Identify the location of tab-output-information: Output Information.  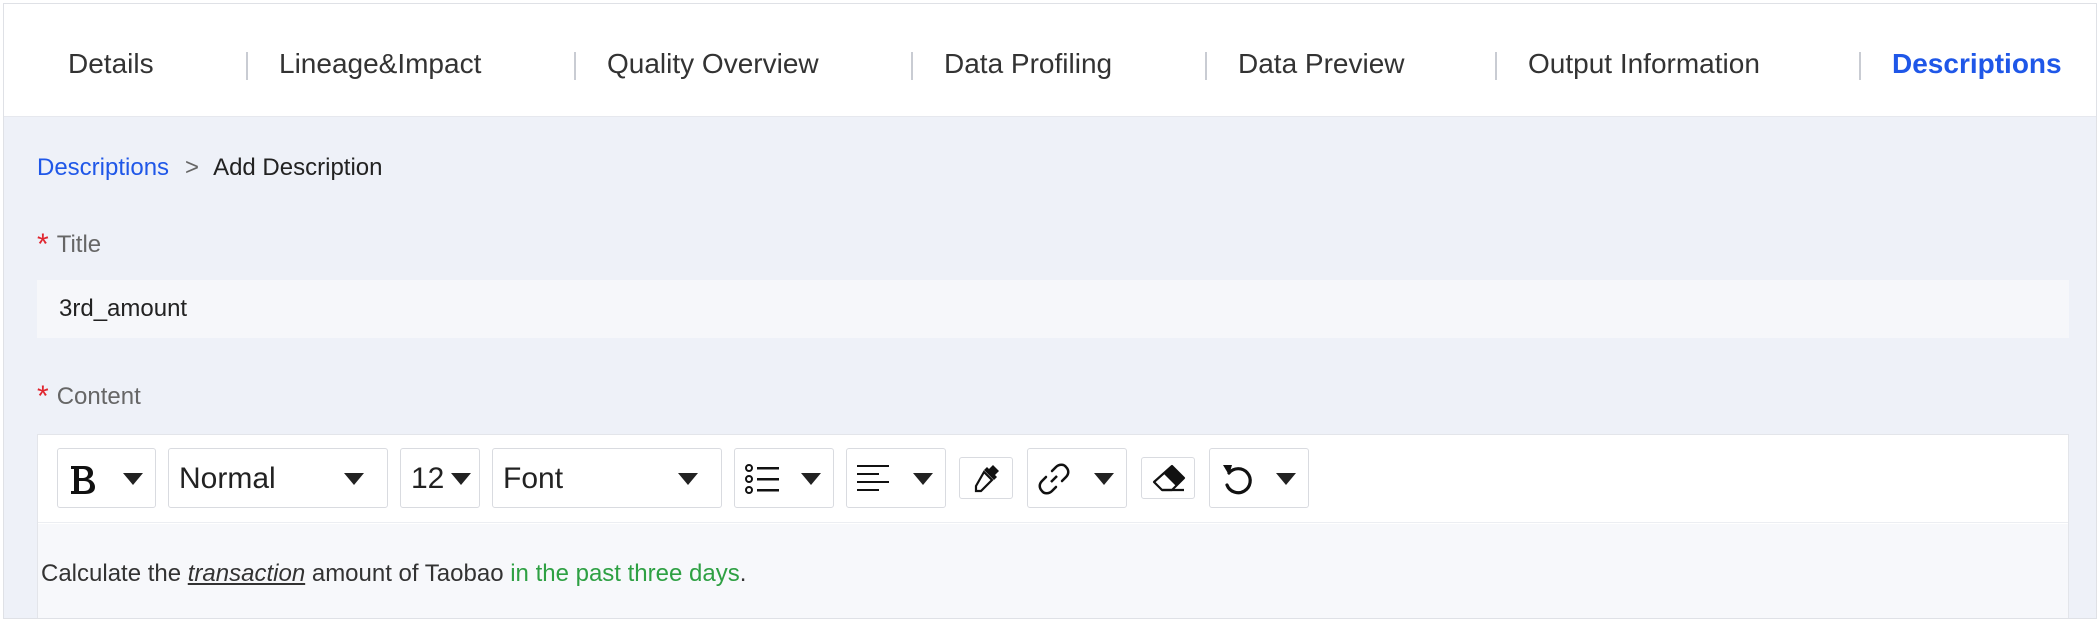
(1644, 60).